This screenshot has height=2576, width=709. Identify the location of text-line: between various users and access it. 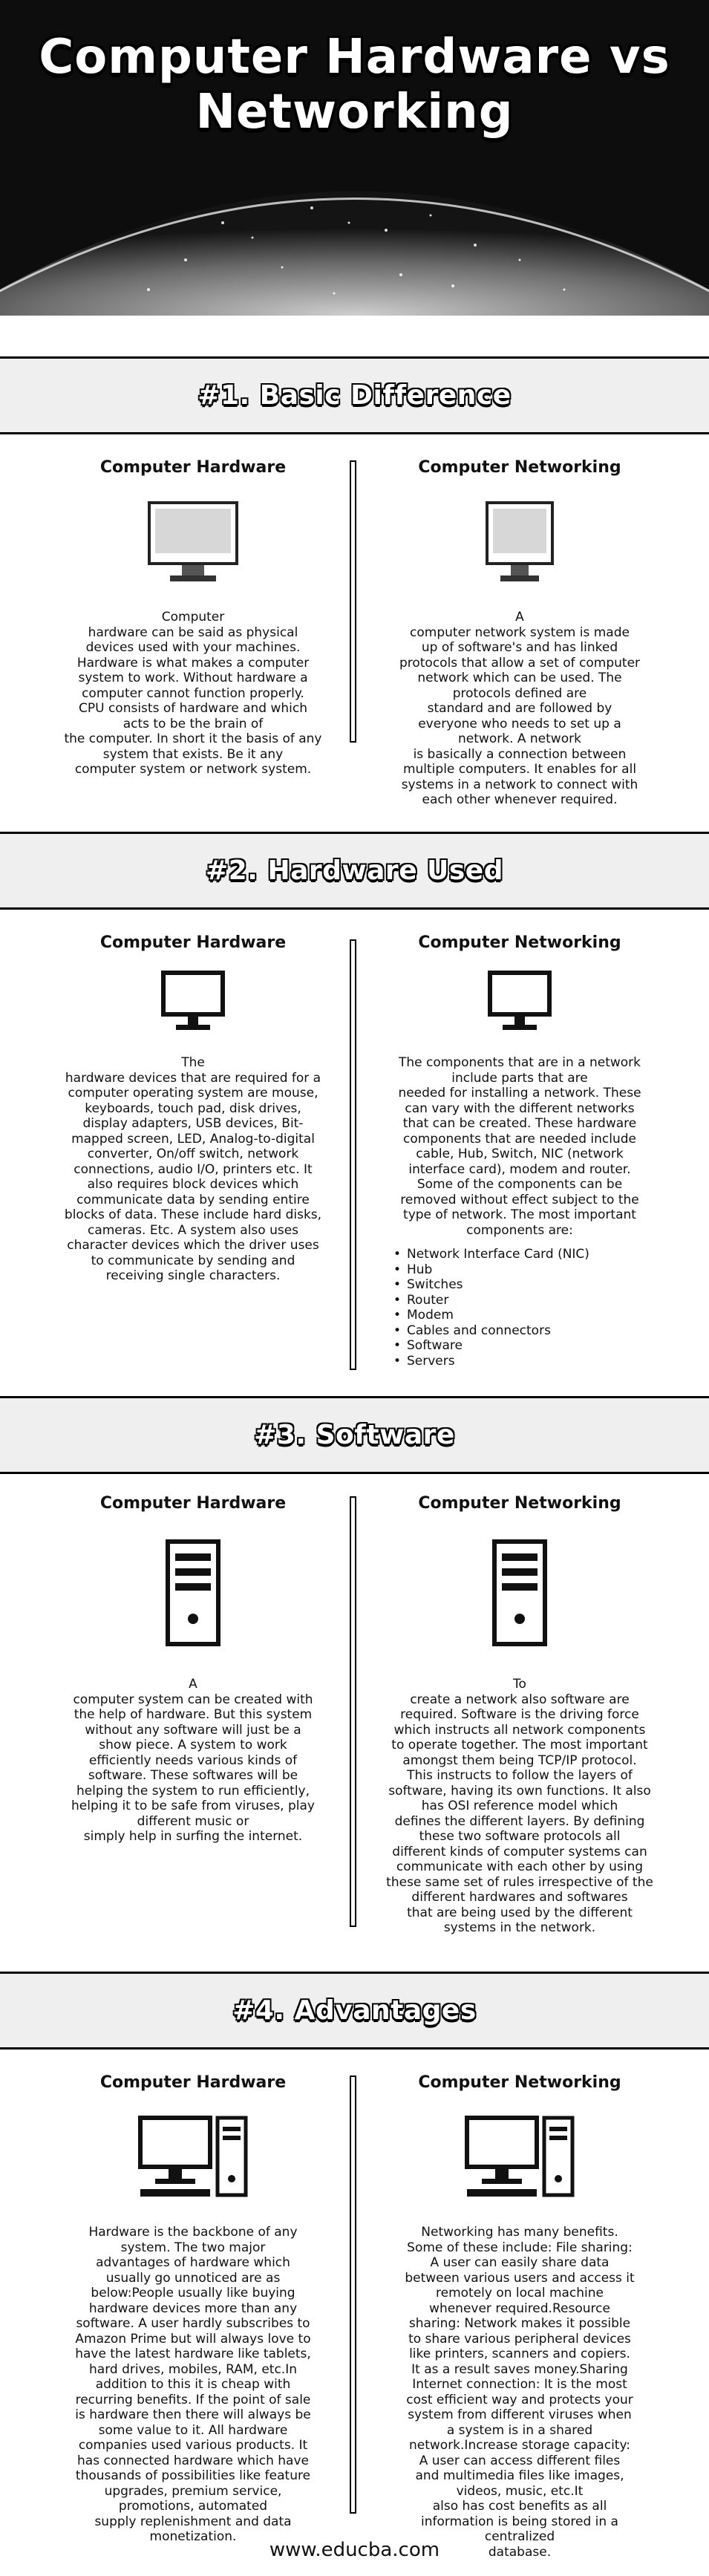
(520, 2278).